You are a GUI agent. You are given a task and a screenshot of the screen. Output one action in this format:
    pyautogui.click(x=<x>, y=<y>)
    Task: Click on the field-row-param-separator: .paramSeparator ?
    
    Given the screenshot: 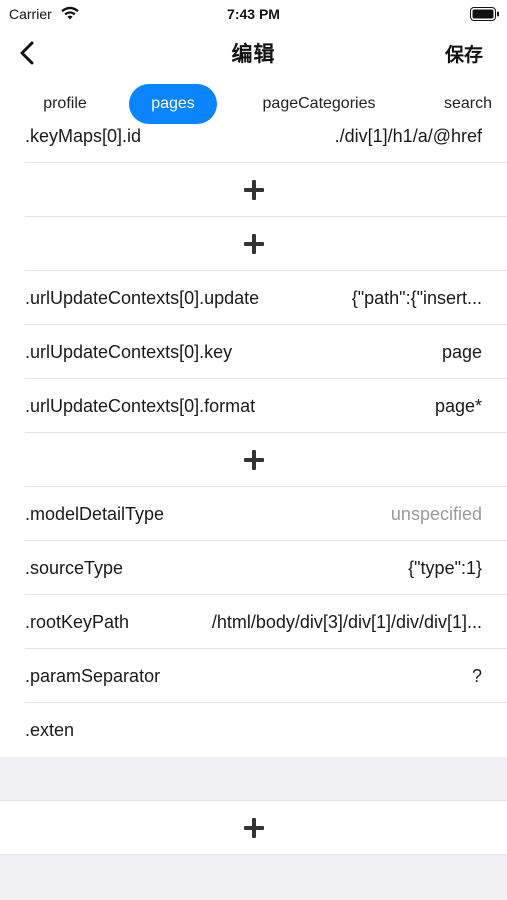 What is the action you would take?
    pyautogui.click(x=266, y=676)
    